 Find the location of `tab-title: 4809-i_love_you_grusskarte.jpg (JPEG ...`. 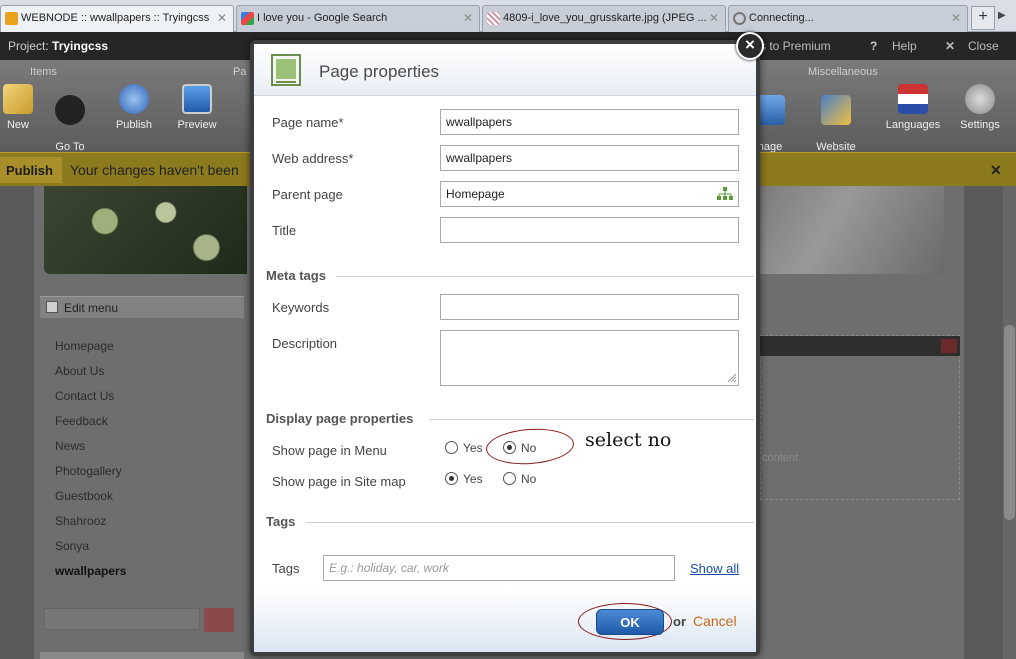

tab-title: 4809-i_love_you_grusskarte.jpg (JPEG ... is located at coordinates (605, 18).